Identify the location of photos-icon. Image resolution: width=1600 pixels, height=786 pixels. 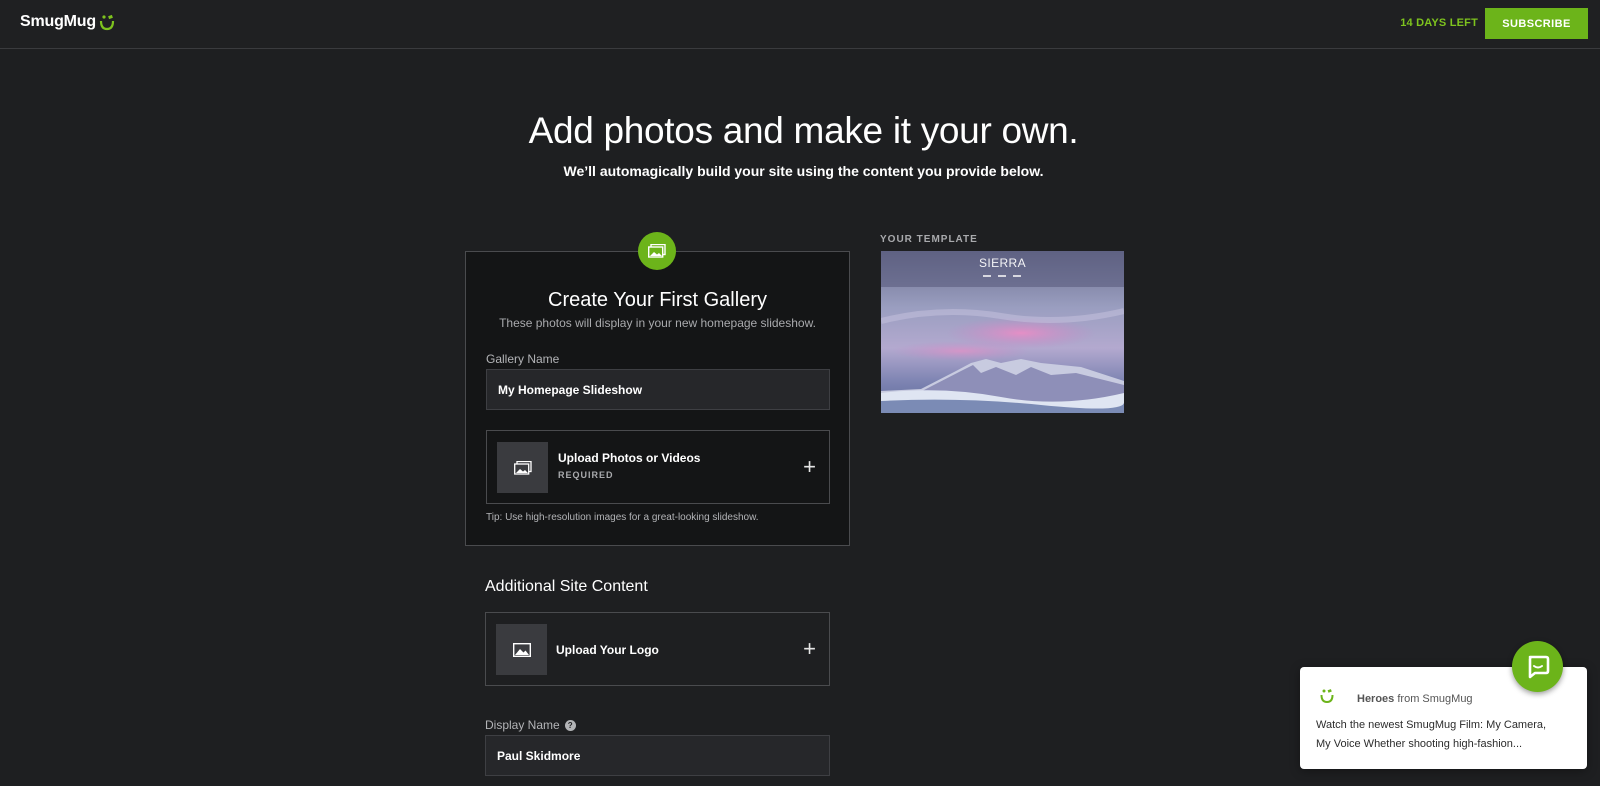
(522, 467).